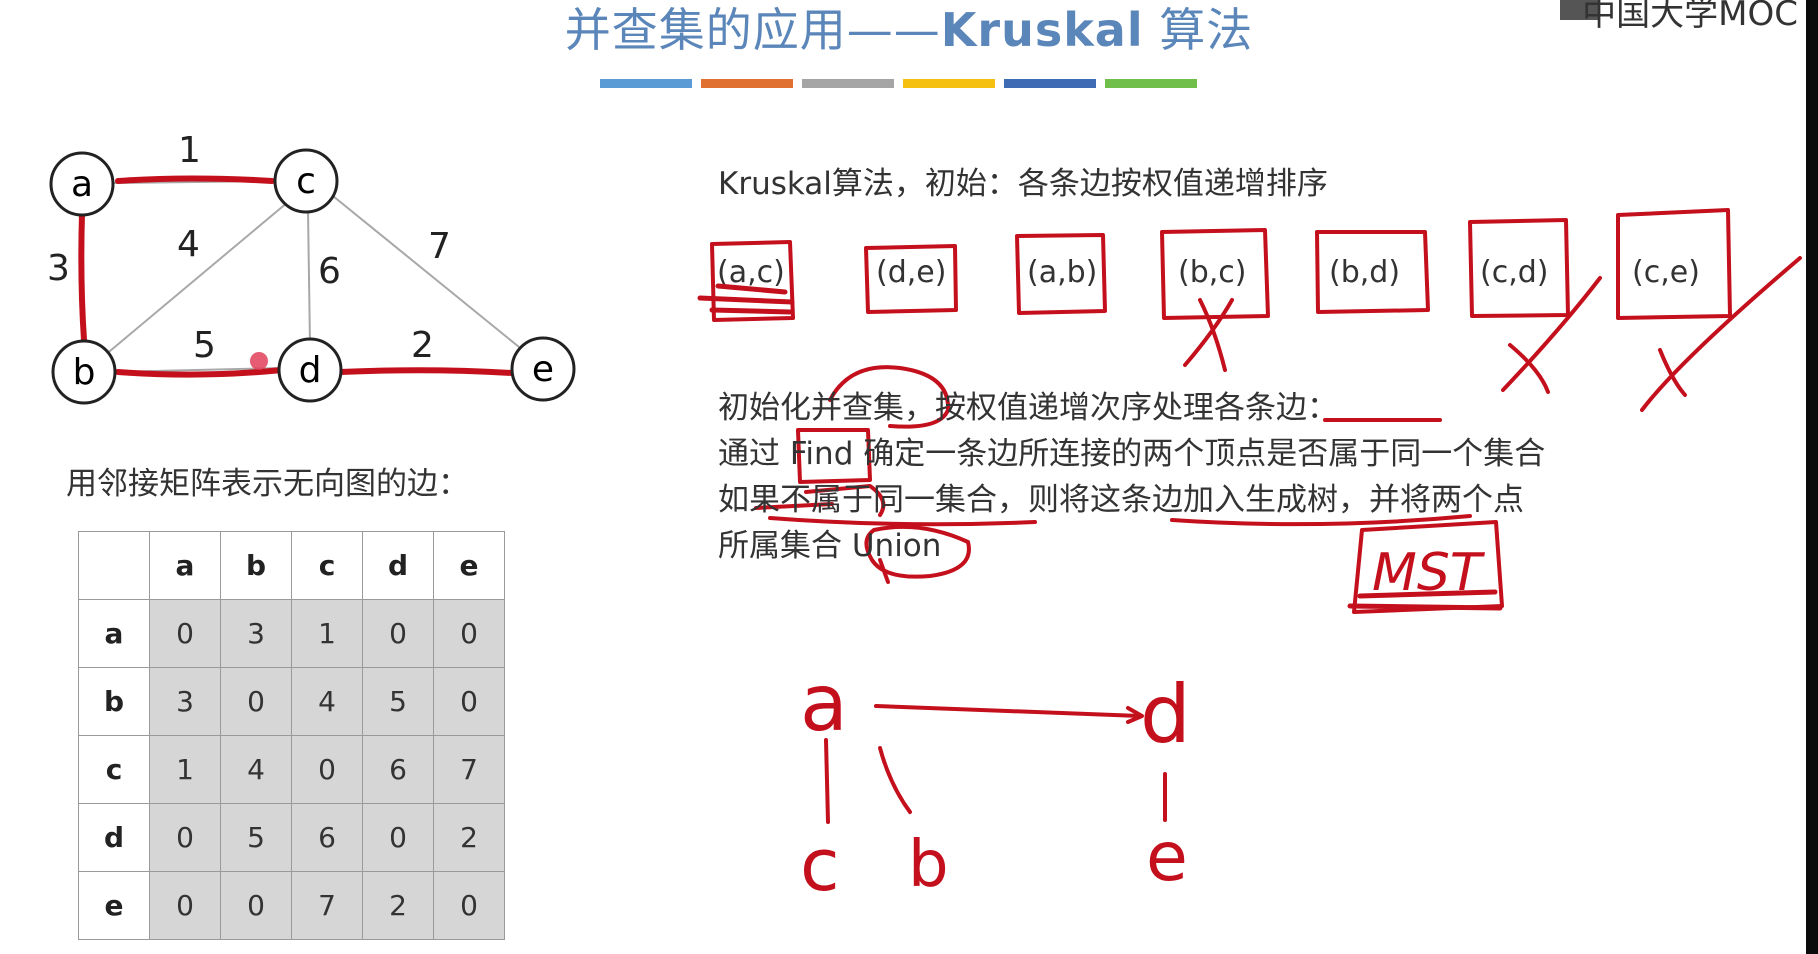 This screenshot has height=954, width=1818. What do you see at coordinates (114, 905) in the screenshot?
I see `matrix-row-header: e` at bounding box center [114, 905].